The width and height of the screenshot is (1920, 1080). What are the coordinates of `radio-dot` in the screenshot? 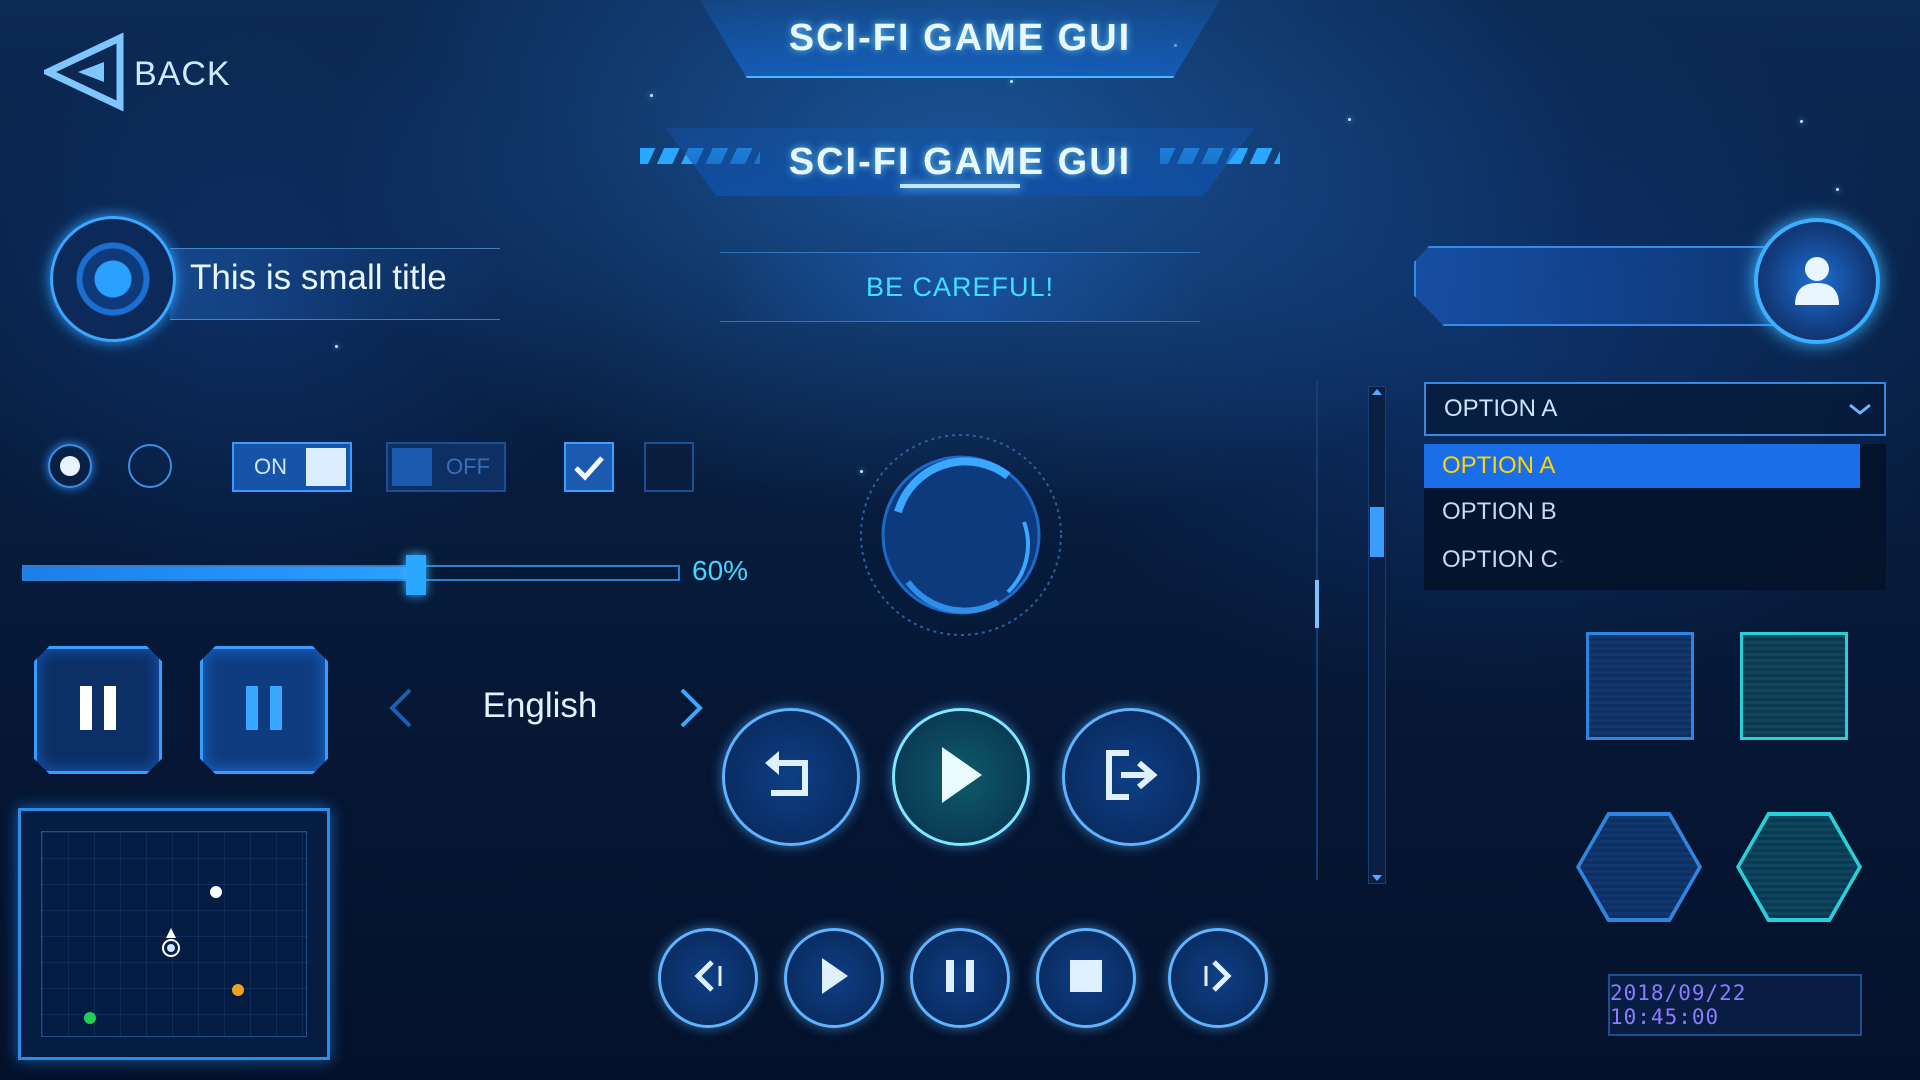 It's located at (70, 466).